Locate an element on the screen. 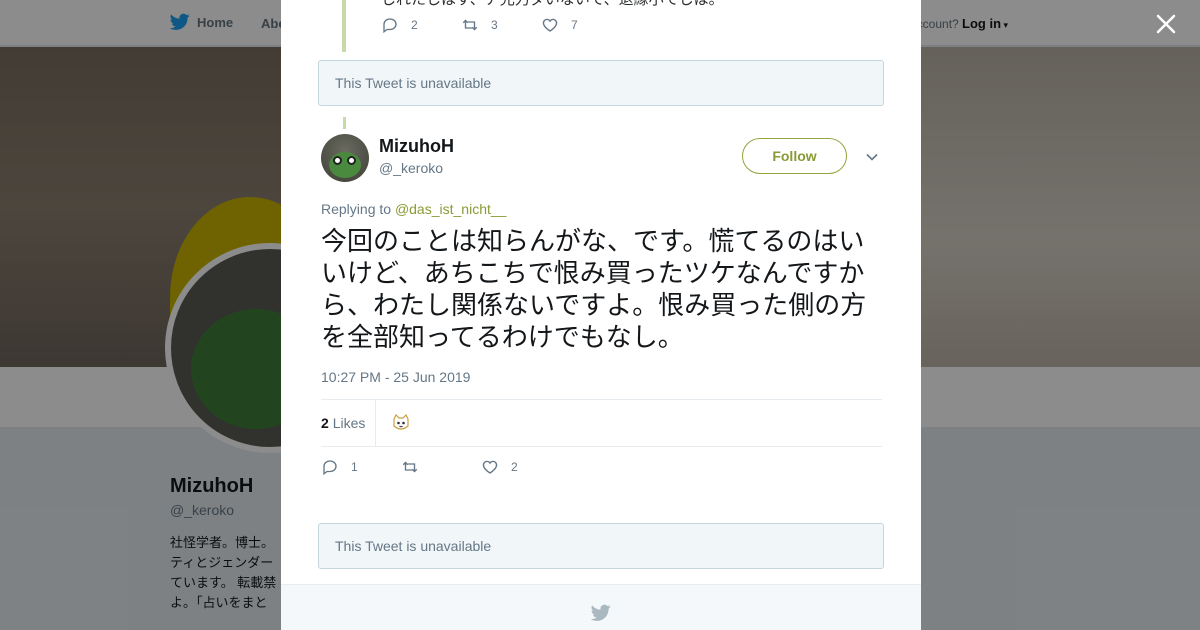  follow-button: Follow is located at coordinates (794, 156).